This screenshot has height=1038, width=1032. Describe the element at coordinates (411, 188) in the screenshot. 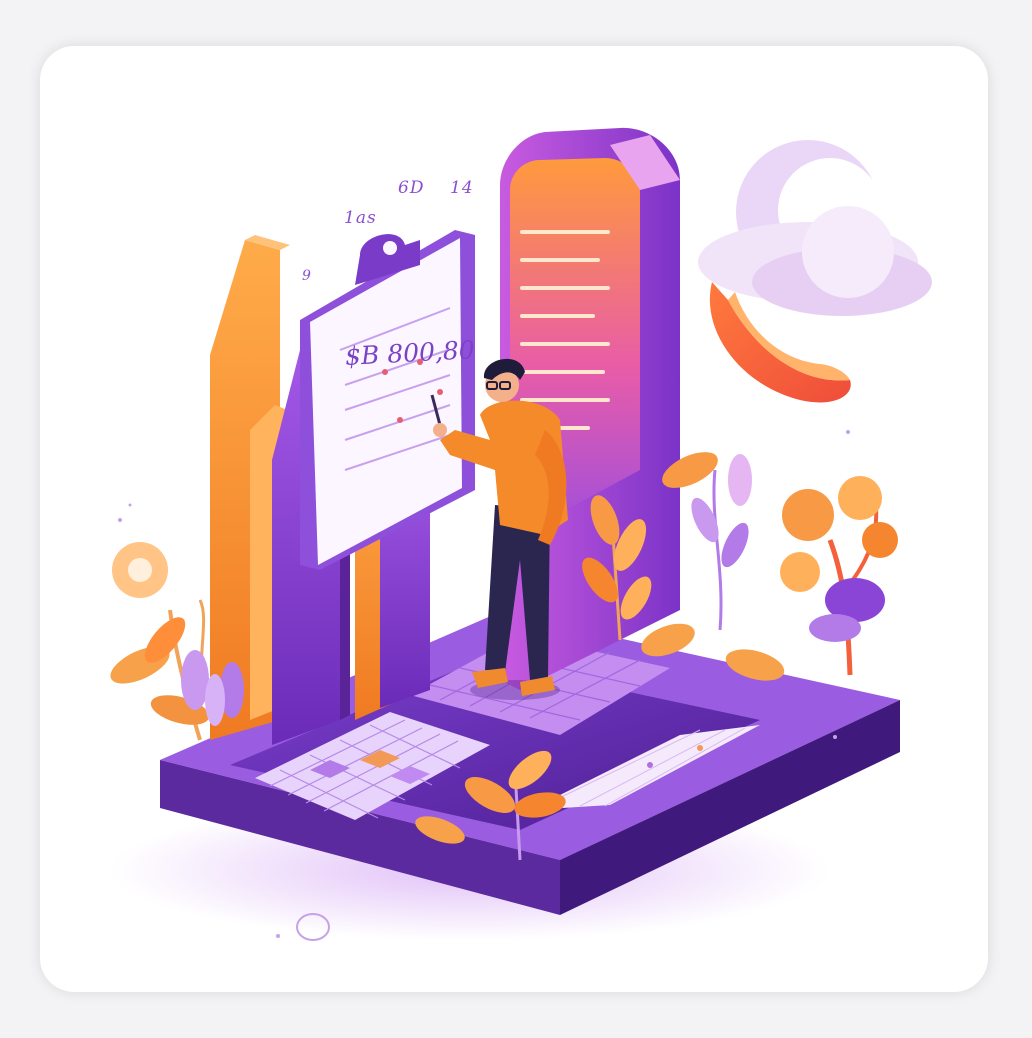

I see `label-top-mid: 6D` at that location.